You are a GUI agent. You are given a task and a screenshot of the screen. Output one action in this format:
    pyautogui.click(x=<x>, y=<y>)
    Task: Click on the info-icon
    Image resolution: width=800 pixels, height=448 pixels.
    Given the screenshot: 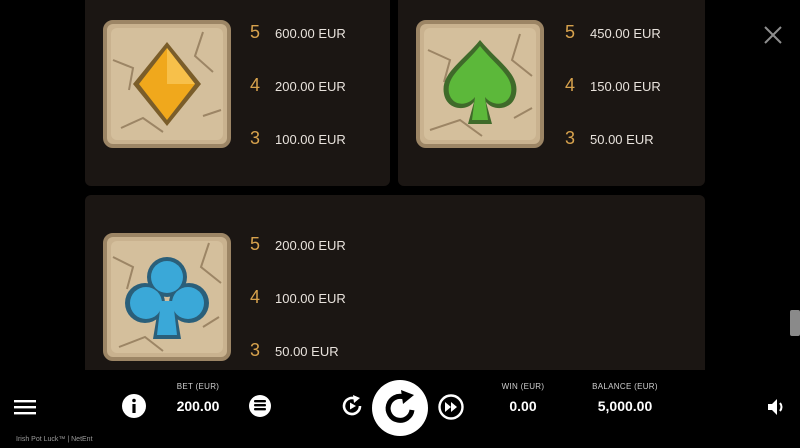 What is the action you would take?
    pyautogui.click(x=134, y=406)
    